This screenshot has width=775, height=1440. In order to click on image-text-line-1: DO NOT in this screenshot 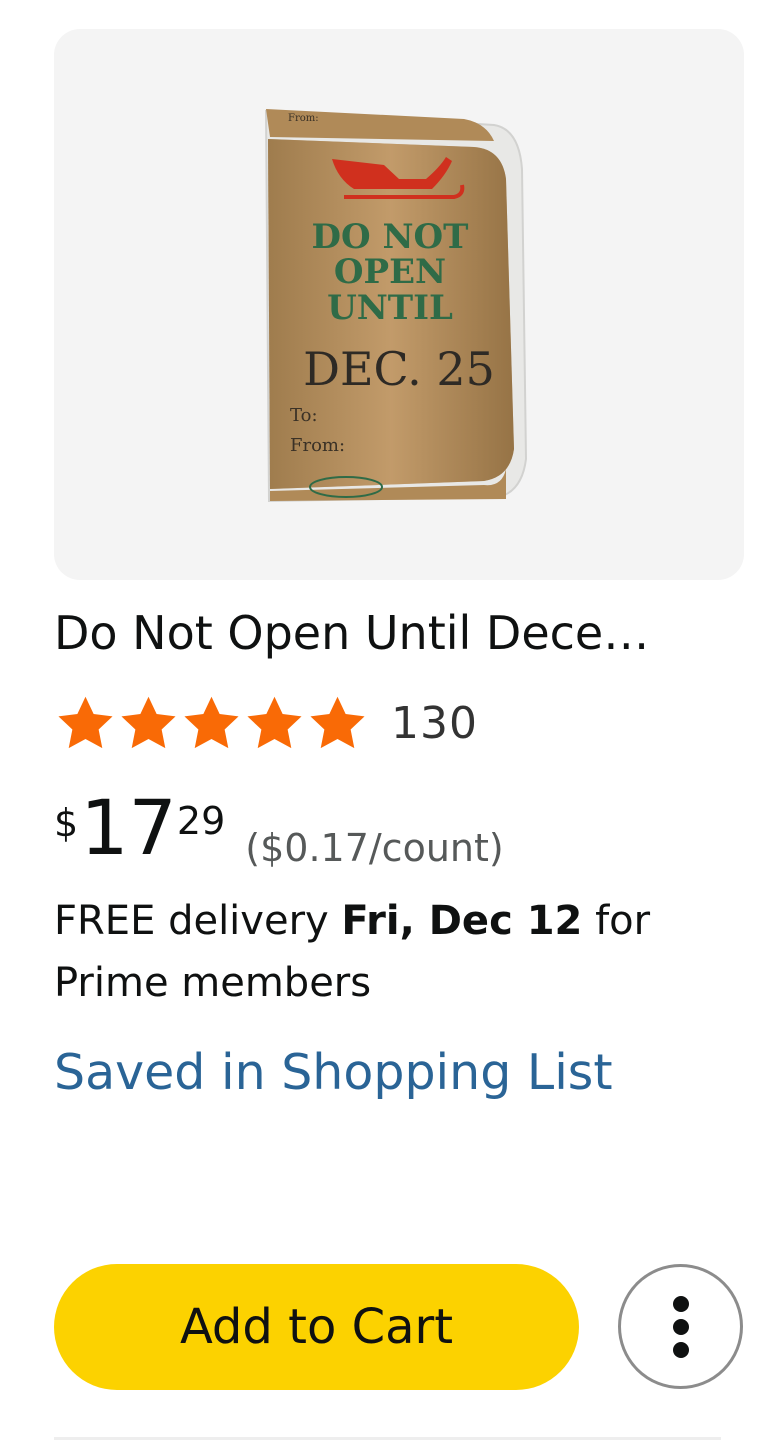, I will do `click(390, 237)`.